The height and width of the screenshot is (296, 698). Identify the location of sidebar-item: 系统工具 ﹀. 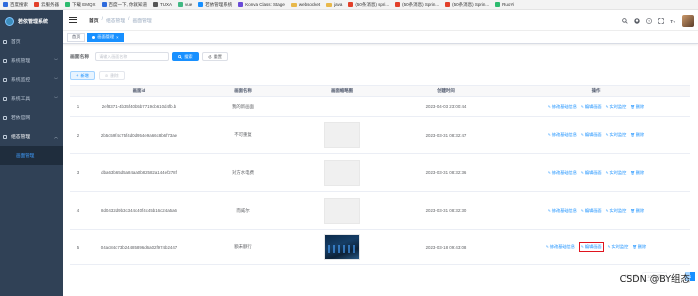
(31, 98).